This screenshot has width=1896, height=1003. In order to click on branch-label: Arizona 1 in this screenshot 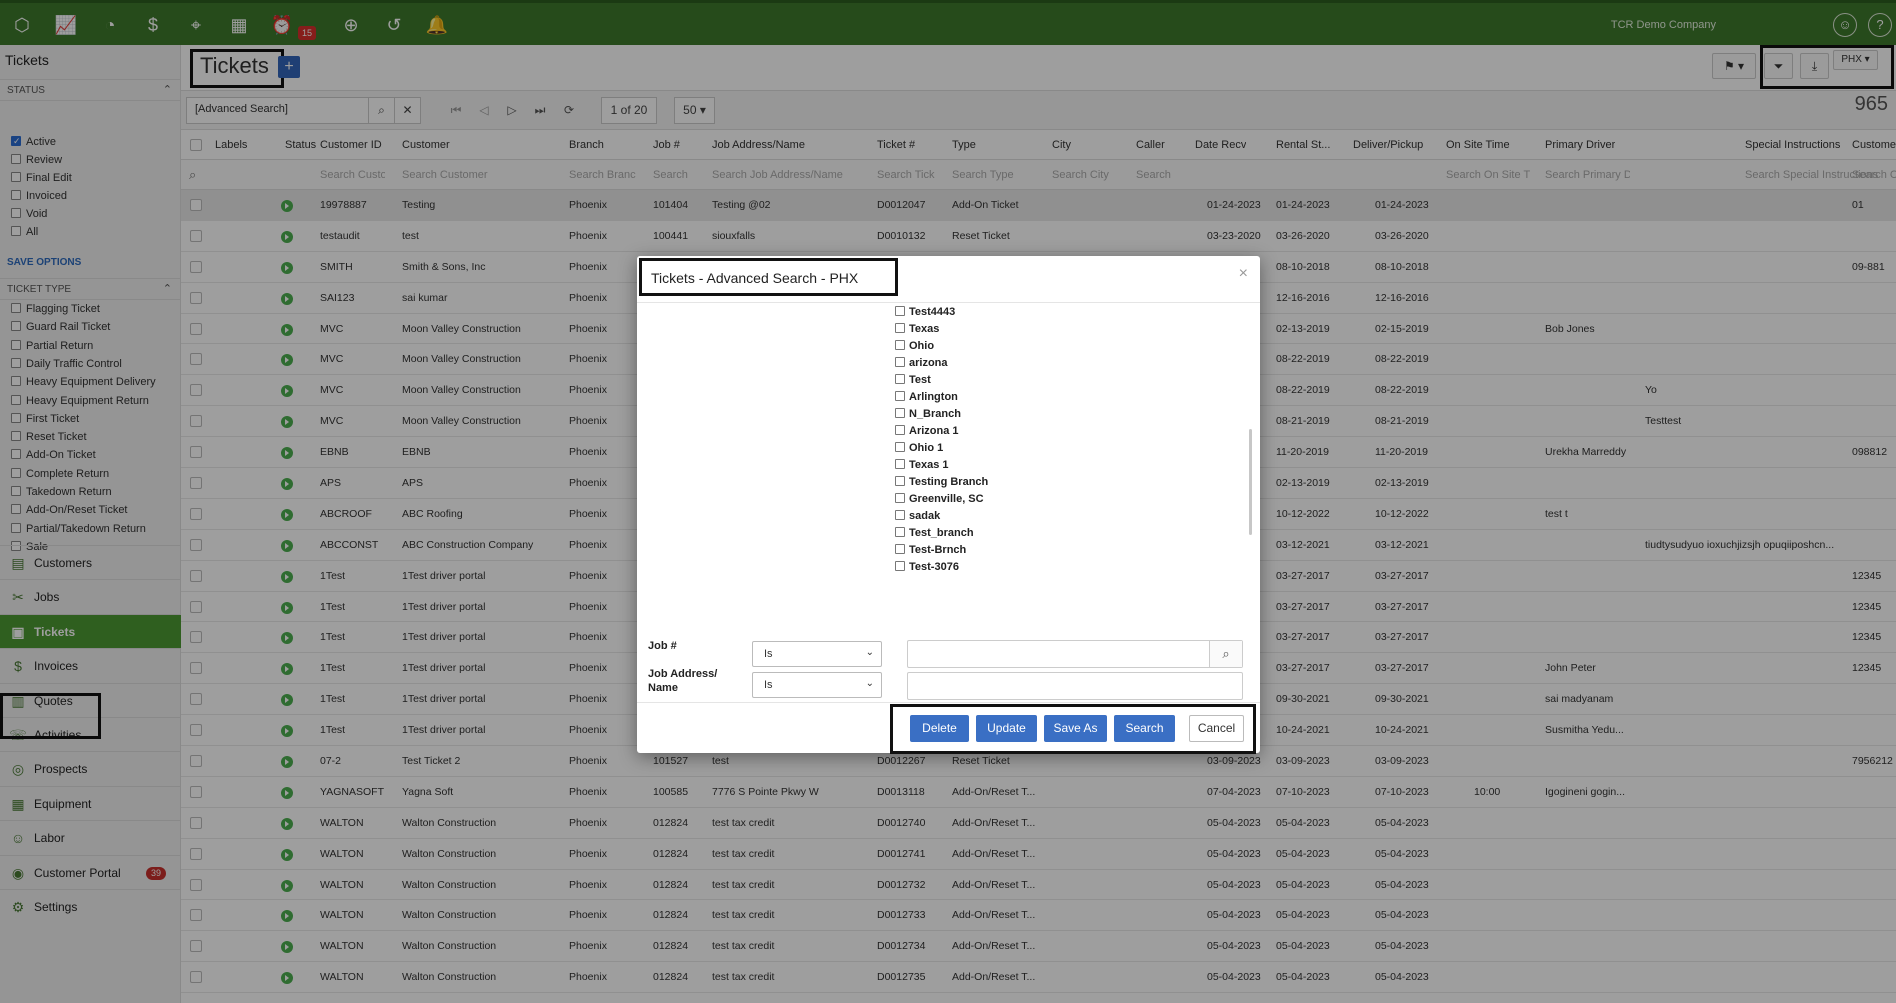, I will do `click(934, 431)`.